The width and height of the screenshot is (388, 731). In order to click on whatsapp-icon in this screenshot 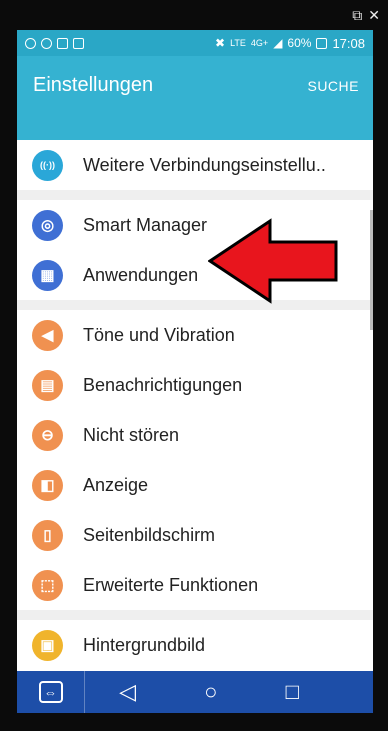, I will do `click(30, 43)`.